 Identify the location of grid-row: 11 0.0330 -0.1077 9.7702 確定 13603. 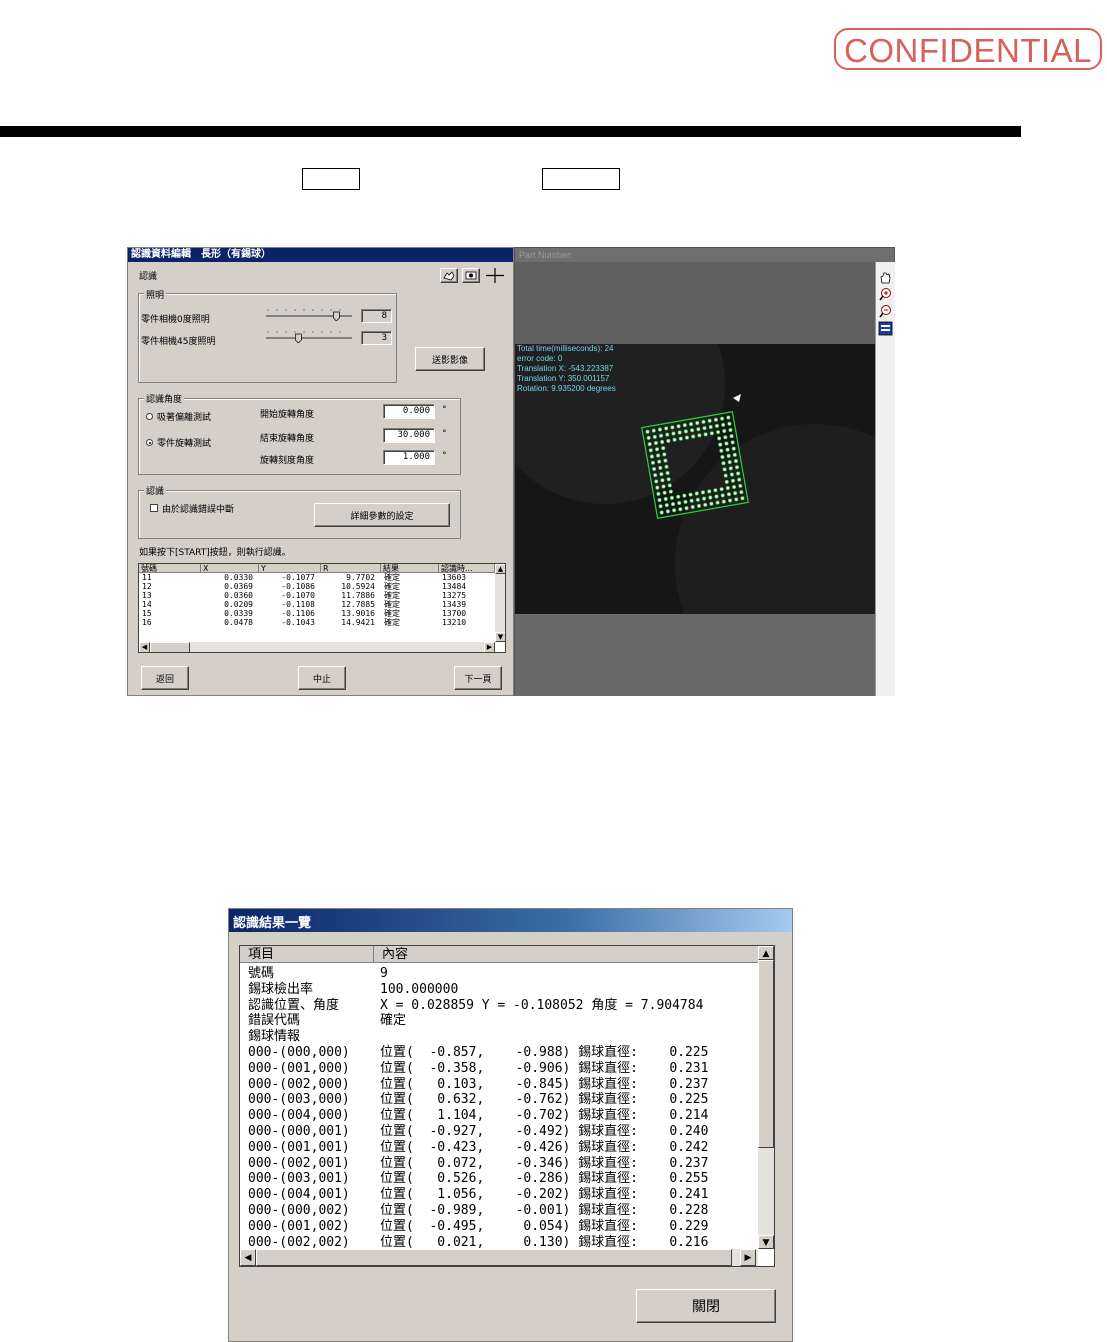
(322, 577).